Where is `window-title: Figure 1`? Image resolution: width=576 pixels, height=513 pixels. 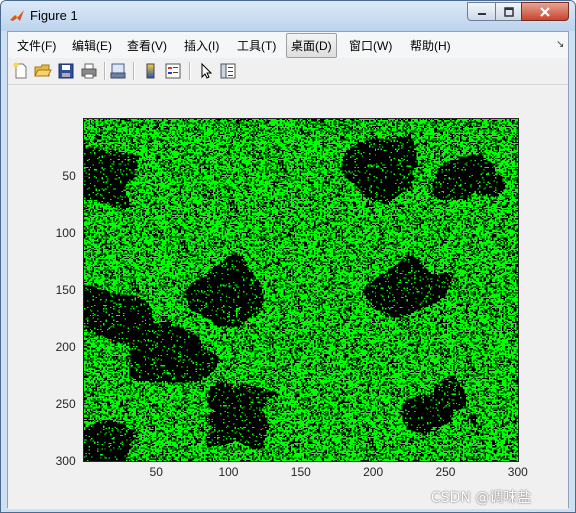
window-title: Figure 1 is located at coordinates (54, 15).